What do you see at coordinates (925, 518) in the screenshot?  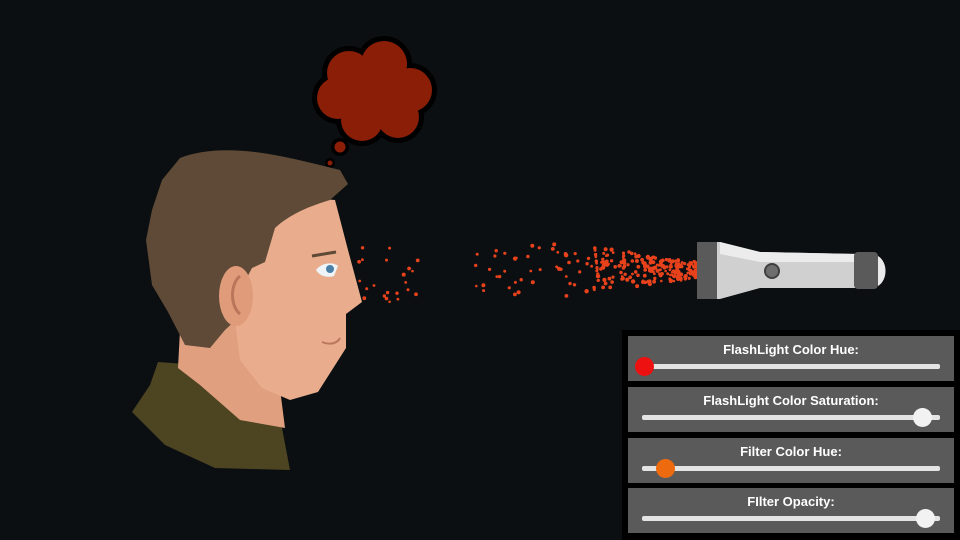 I see `filter-opacity-slider-thumb` at bounding box center [925, 518].